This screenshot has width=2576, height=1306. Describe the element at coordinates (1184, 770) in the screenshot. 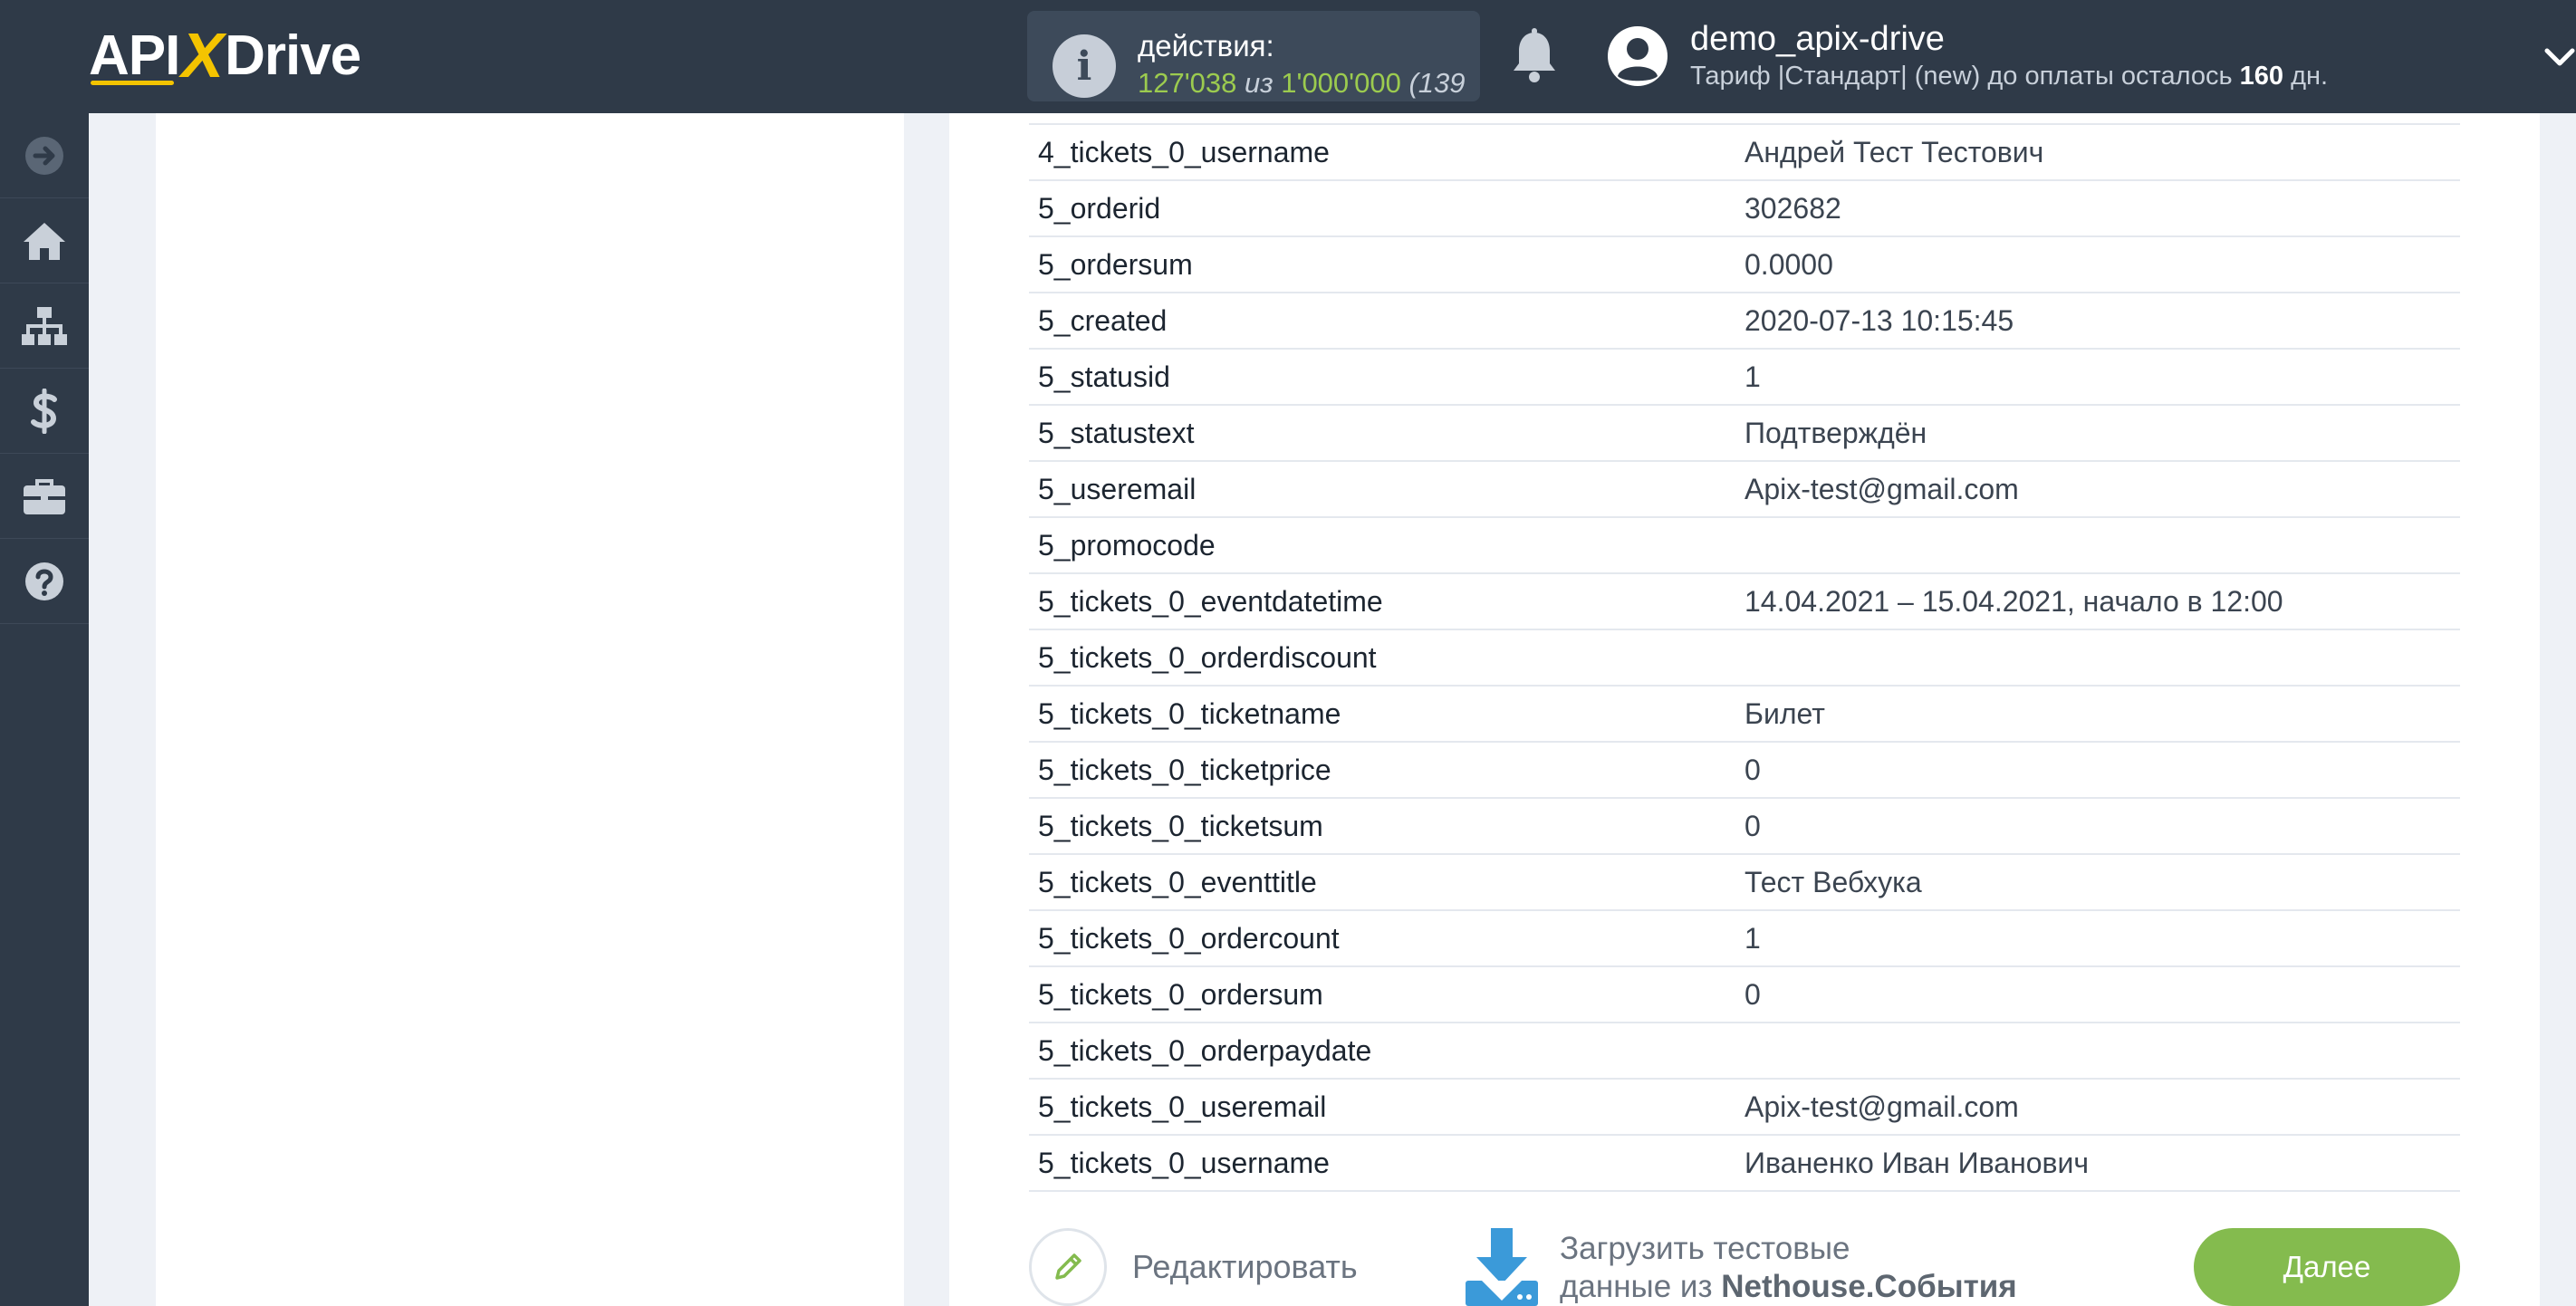

I see `field-name: 5_tickets_0_ticketprice` at that location.